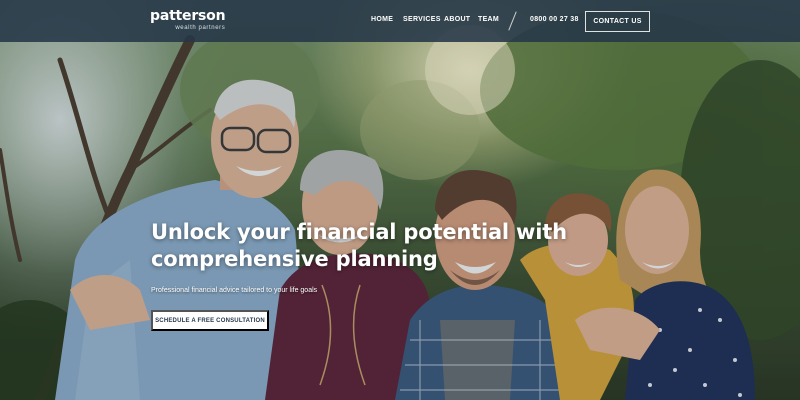  What do you see at coordinates (382, 19) in the screenshot?
I see `nav-link-home: HOME` at bounding box center [382, 19].